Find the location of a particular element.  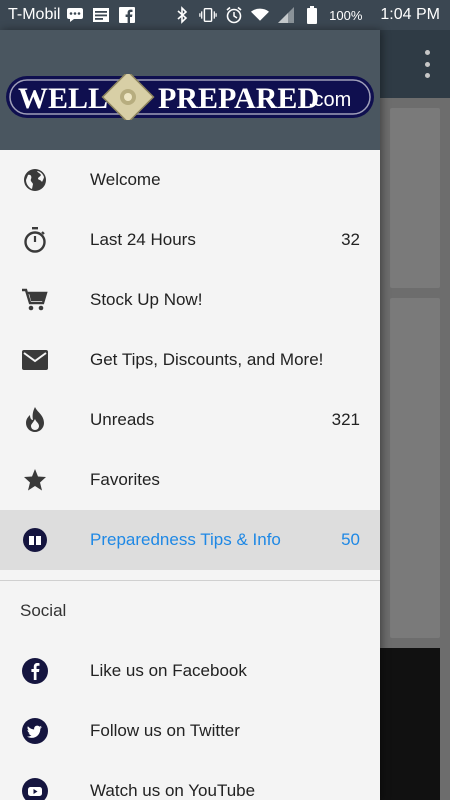

logo-text-left: WELL is located at coordinates (63, 98).